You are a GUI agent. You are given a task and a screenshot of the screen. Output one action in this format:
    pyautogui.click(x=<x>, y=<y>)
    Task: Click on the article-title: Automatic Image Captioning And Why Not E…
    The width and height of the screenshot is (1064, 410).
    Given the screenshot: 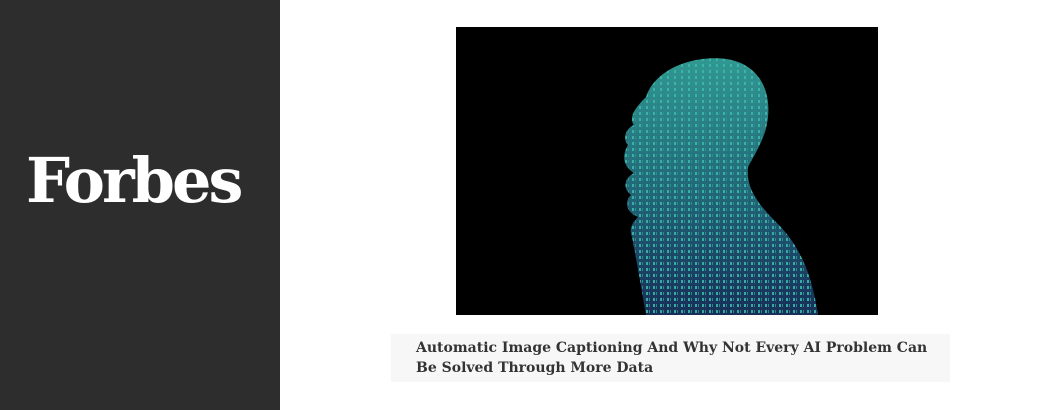 What is the action you would take?
    pyautogui.click(x=676, y=358)
    